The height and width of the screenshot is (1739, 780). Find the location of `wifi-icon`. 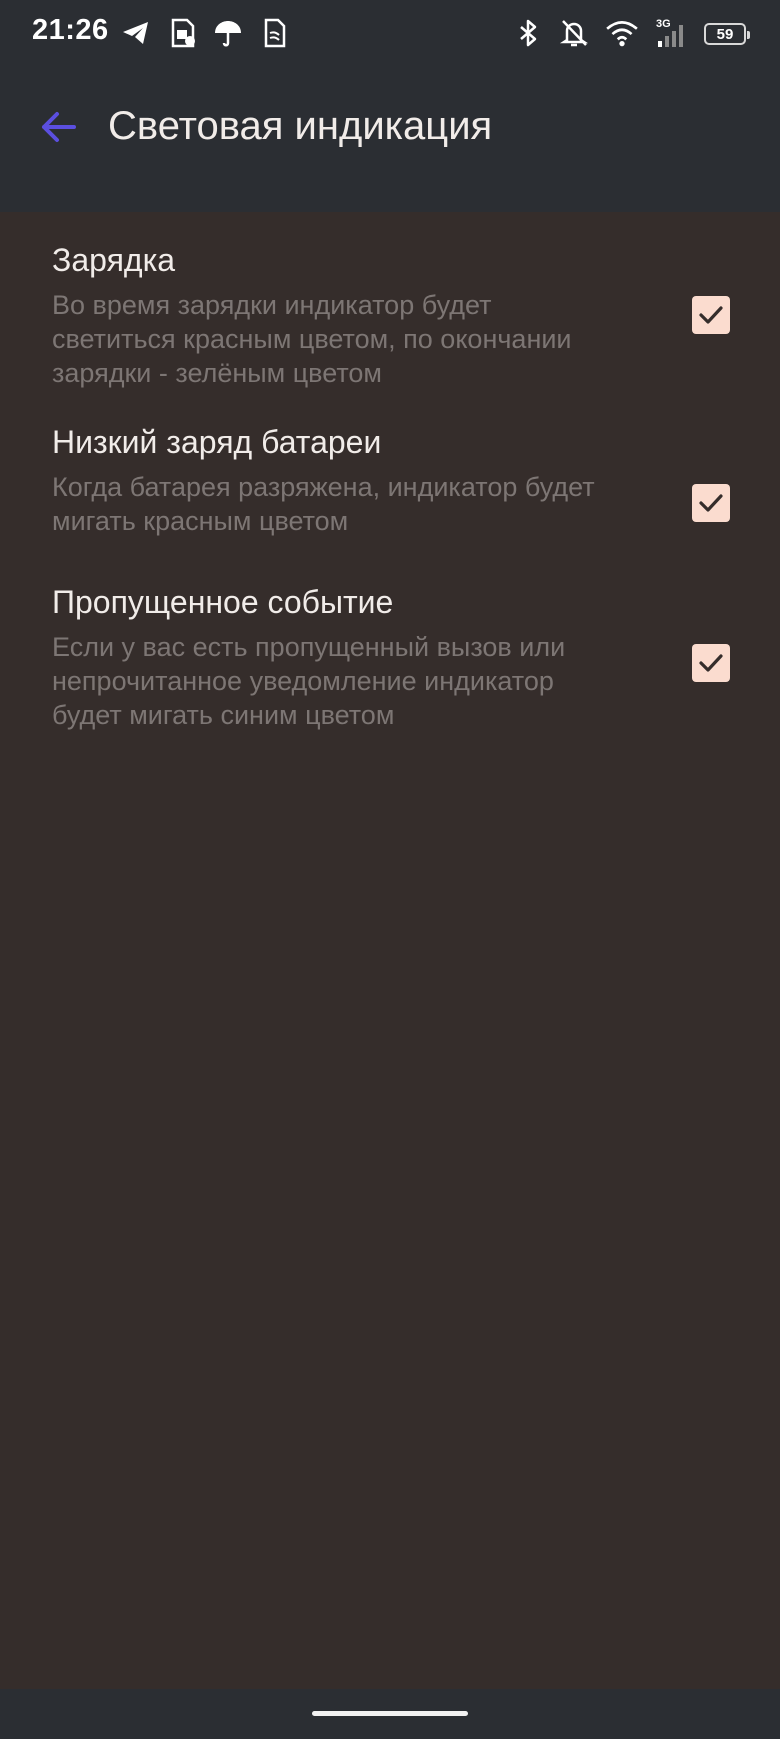

wifi-icon is located at coordinates (622, 34).